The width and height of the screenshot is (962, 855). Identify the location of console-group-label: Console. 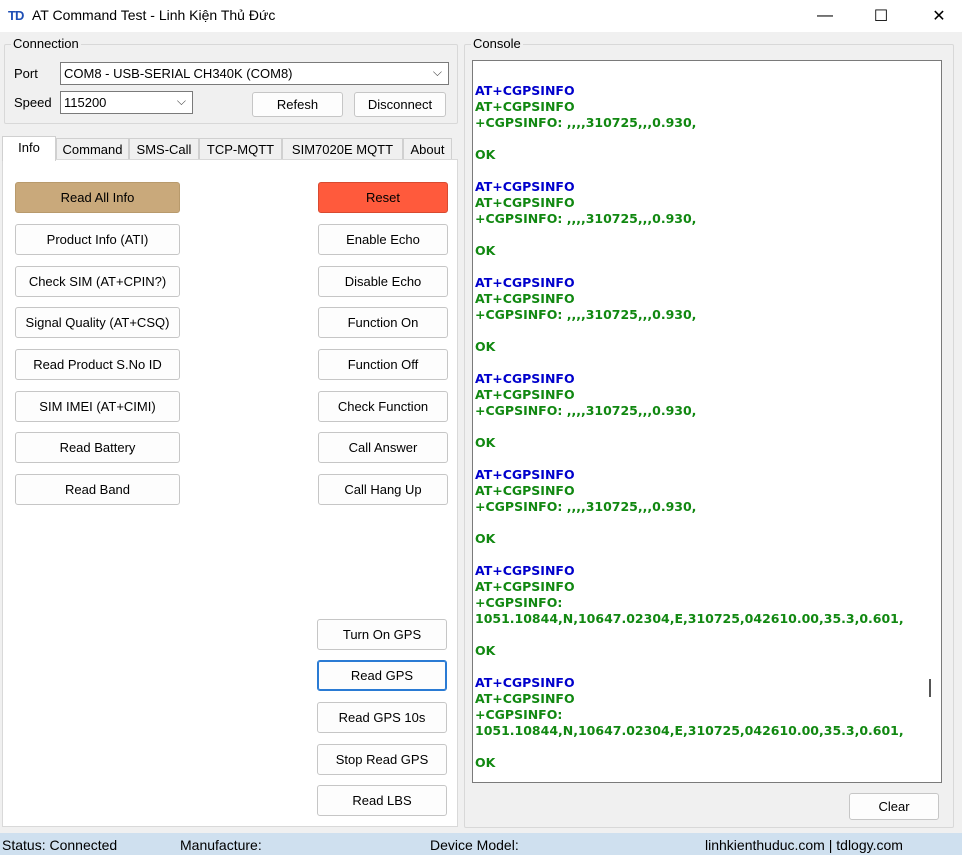
(497, 43).